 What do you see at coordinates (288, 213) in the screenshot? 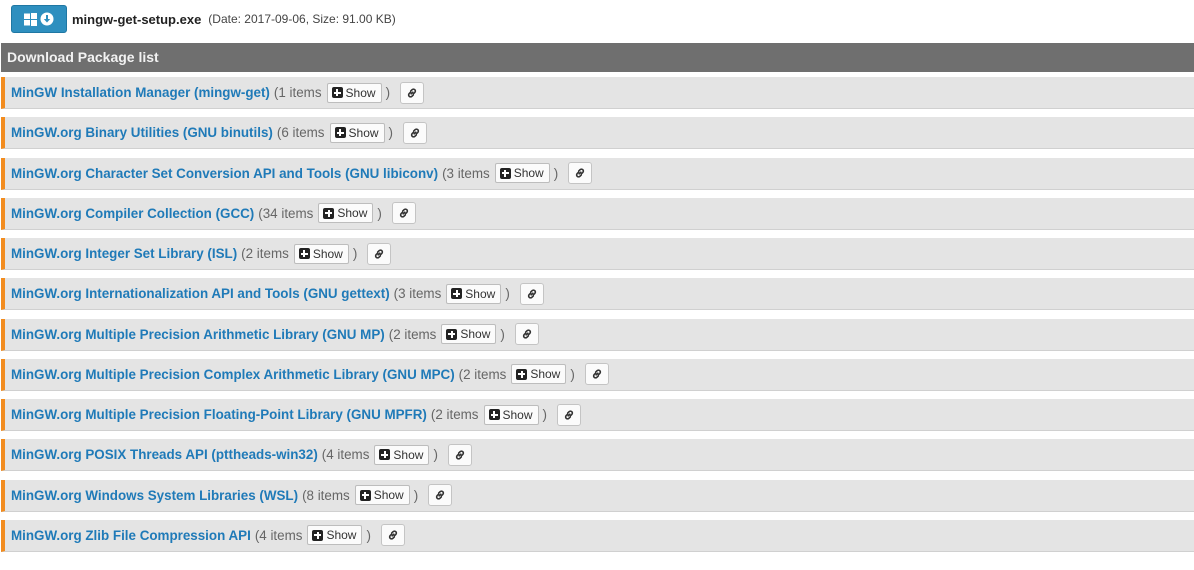
I see `items-count: 34 items` at bounding box center [288, 213].